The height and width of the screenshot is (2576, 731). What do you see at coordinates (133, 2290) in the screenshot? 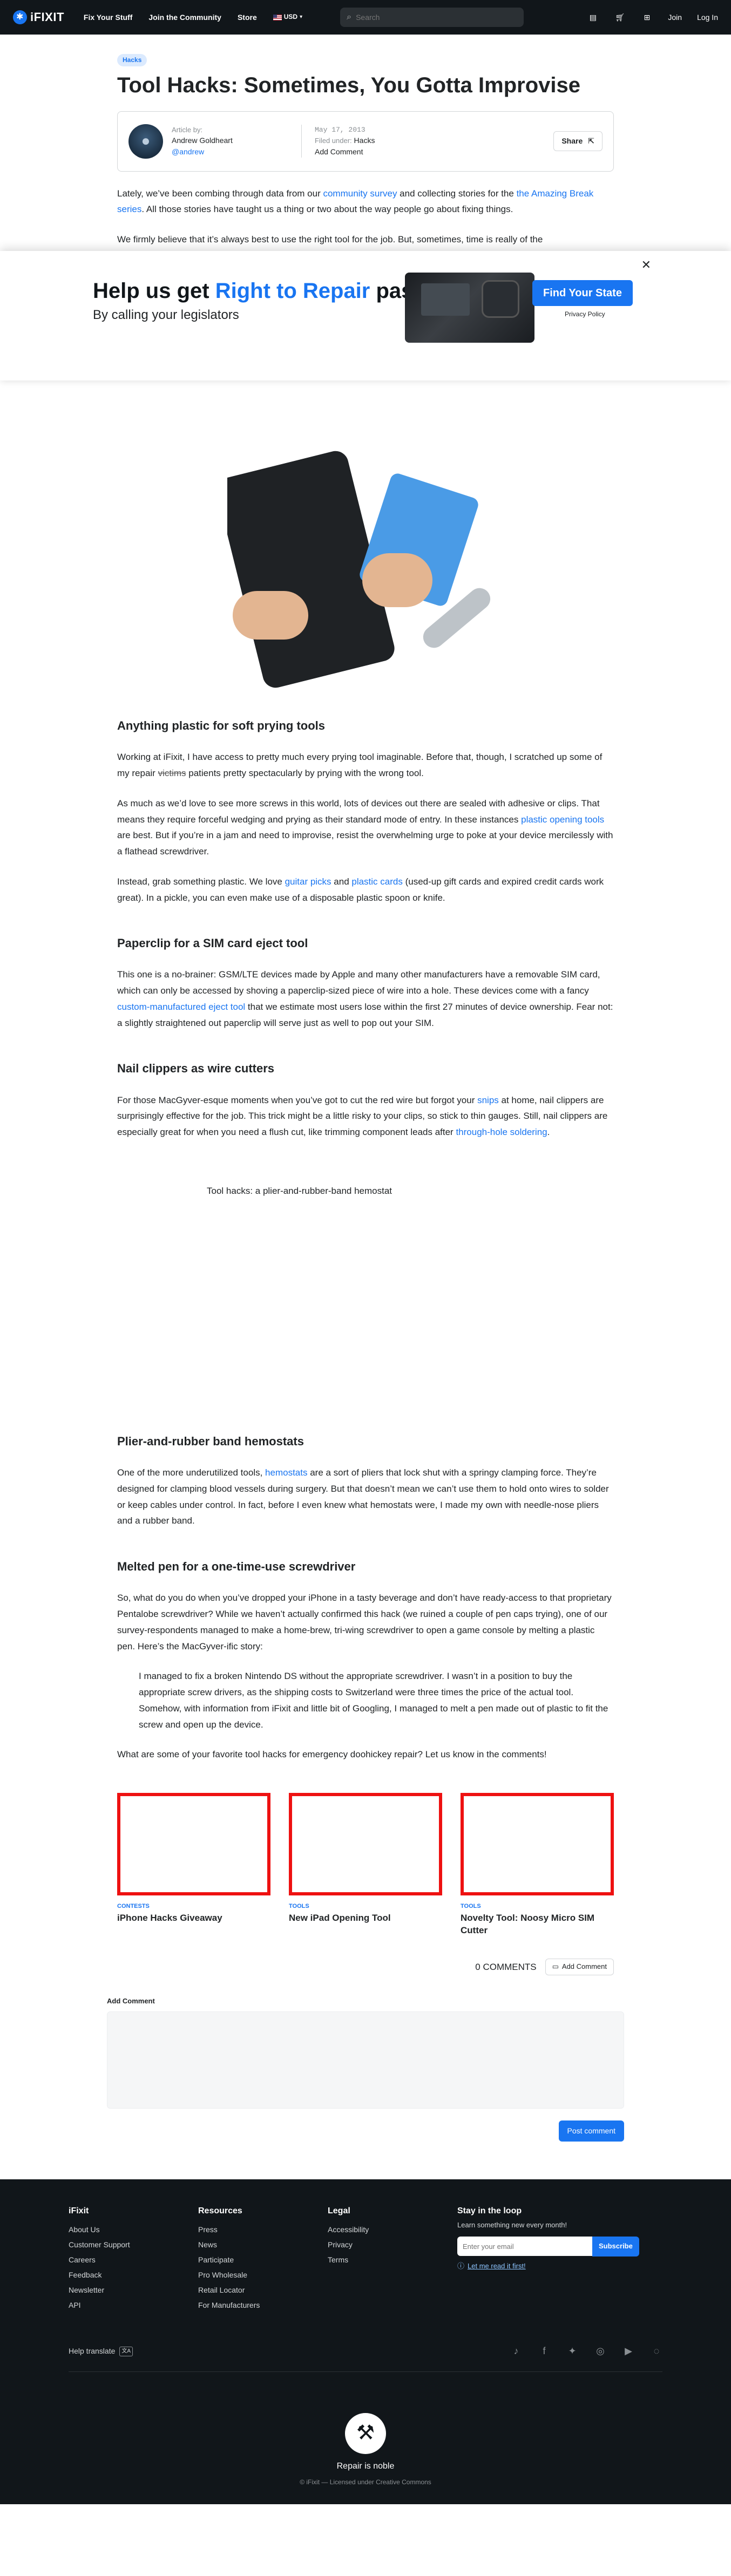
I see `footer-link-newsletter: Newsletter` at bounding box center [133, 2290].